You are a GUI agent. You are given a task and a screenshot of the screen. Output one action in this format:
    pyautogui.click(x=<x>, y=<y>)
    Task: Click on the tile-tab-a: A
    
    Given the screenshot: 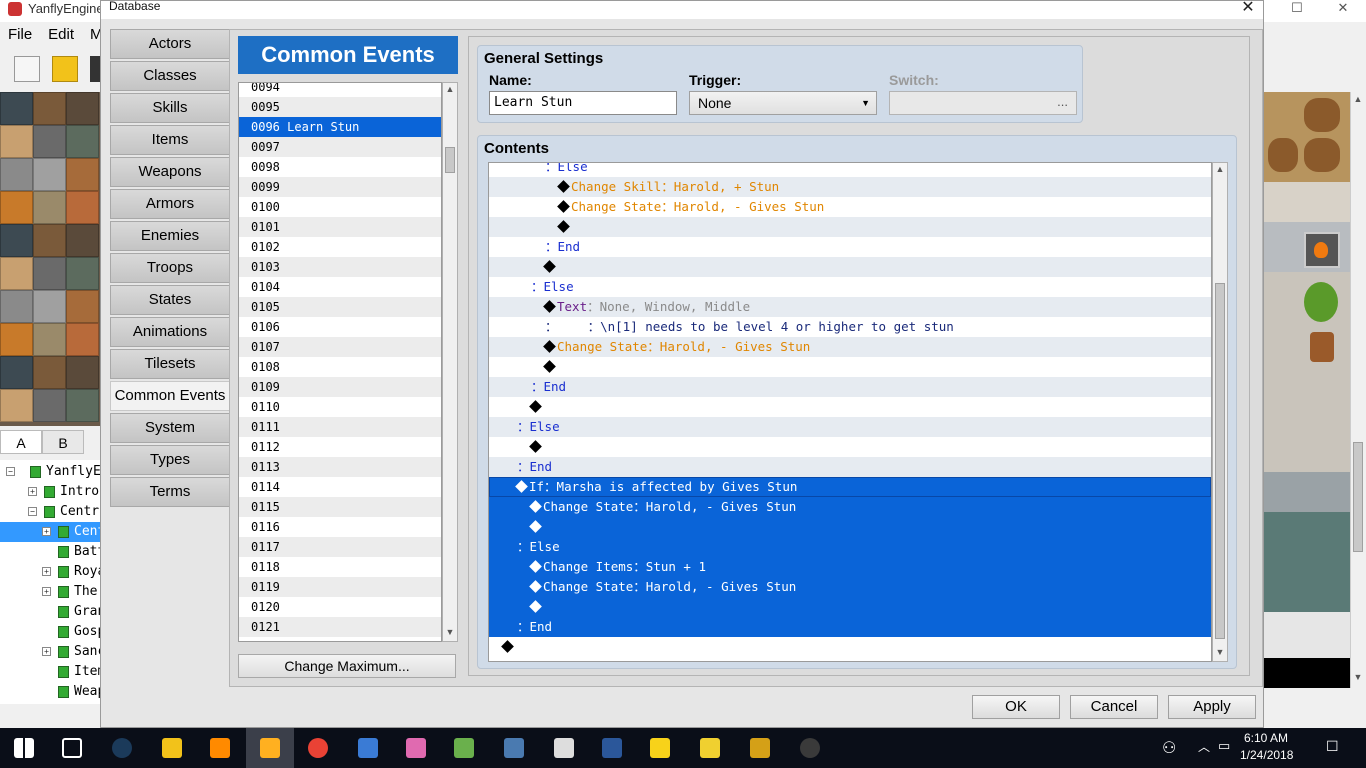 What is the action you would take?
    pyautogui.click(x=21, y=442)
    